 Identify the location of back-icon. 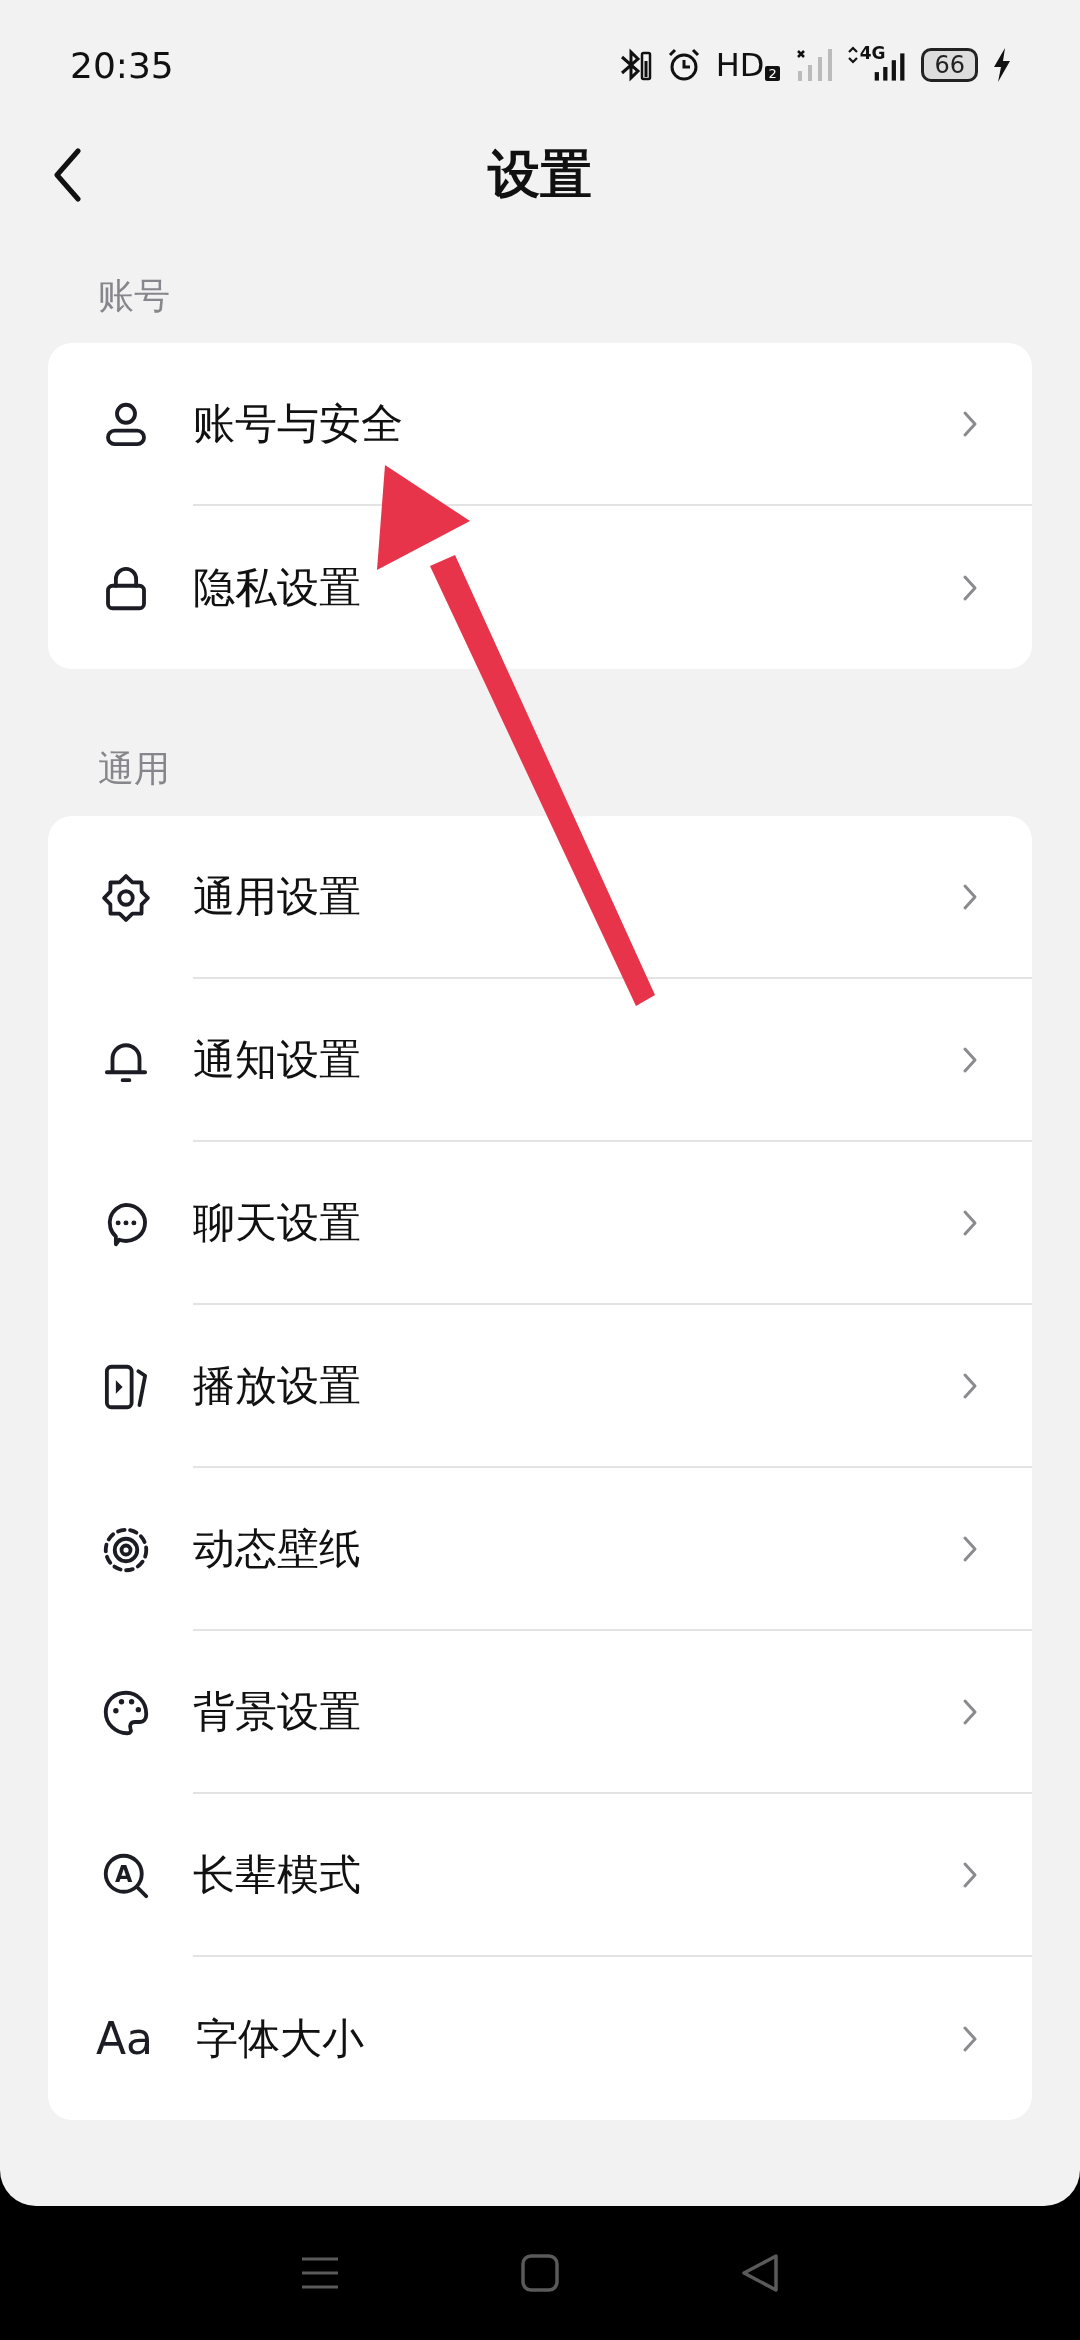
(67, 175).